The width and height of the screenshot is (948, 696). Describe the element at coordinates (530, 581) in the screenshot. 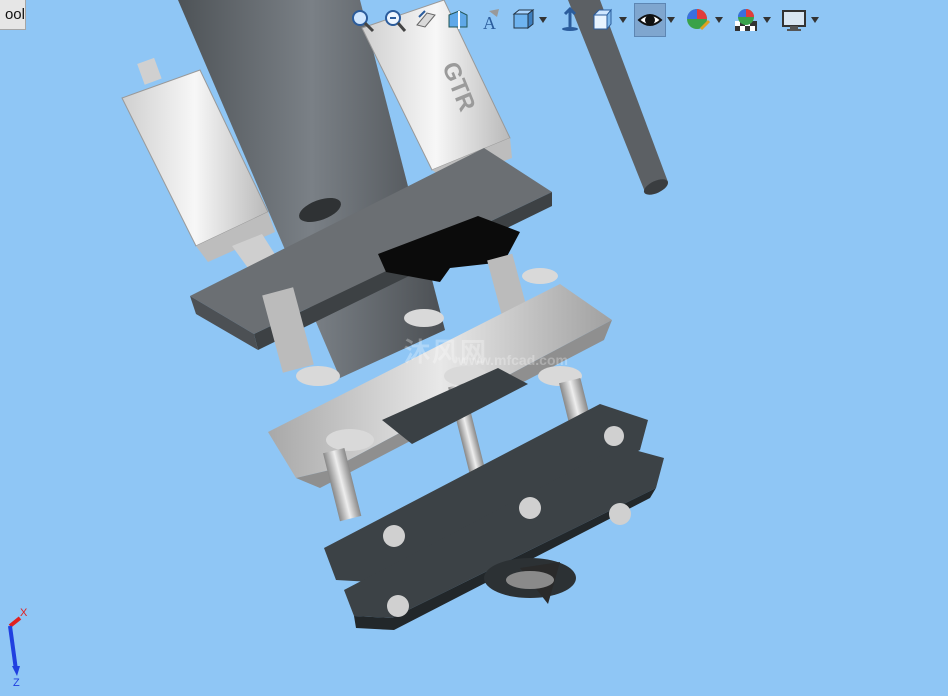

I see `nozzle-tip` at that location.